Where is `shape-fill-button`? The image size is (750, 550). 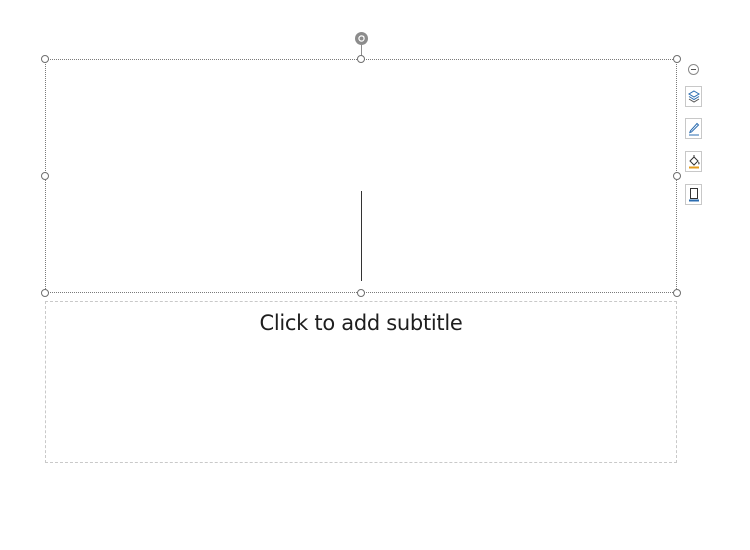
shape-fill-button is located at coordinates (693, 161).